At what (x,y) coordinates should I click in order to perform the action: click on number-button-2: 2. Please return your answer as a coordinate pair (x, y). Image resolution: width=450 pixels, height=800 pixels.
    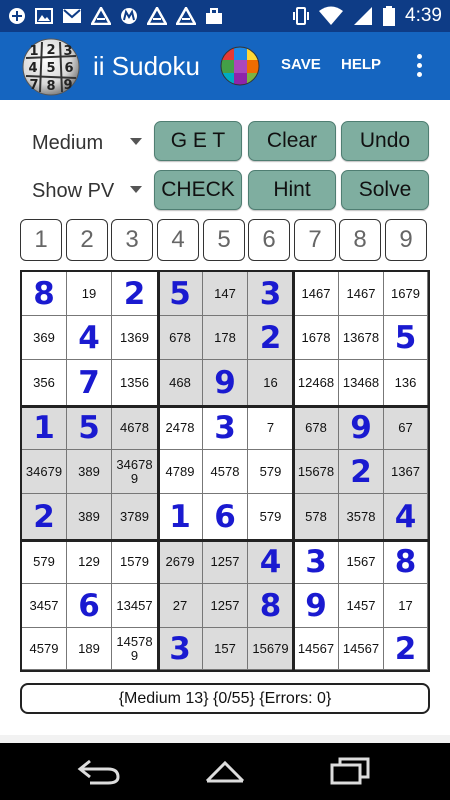
    Looking at the image, I should click on (87, 240).